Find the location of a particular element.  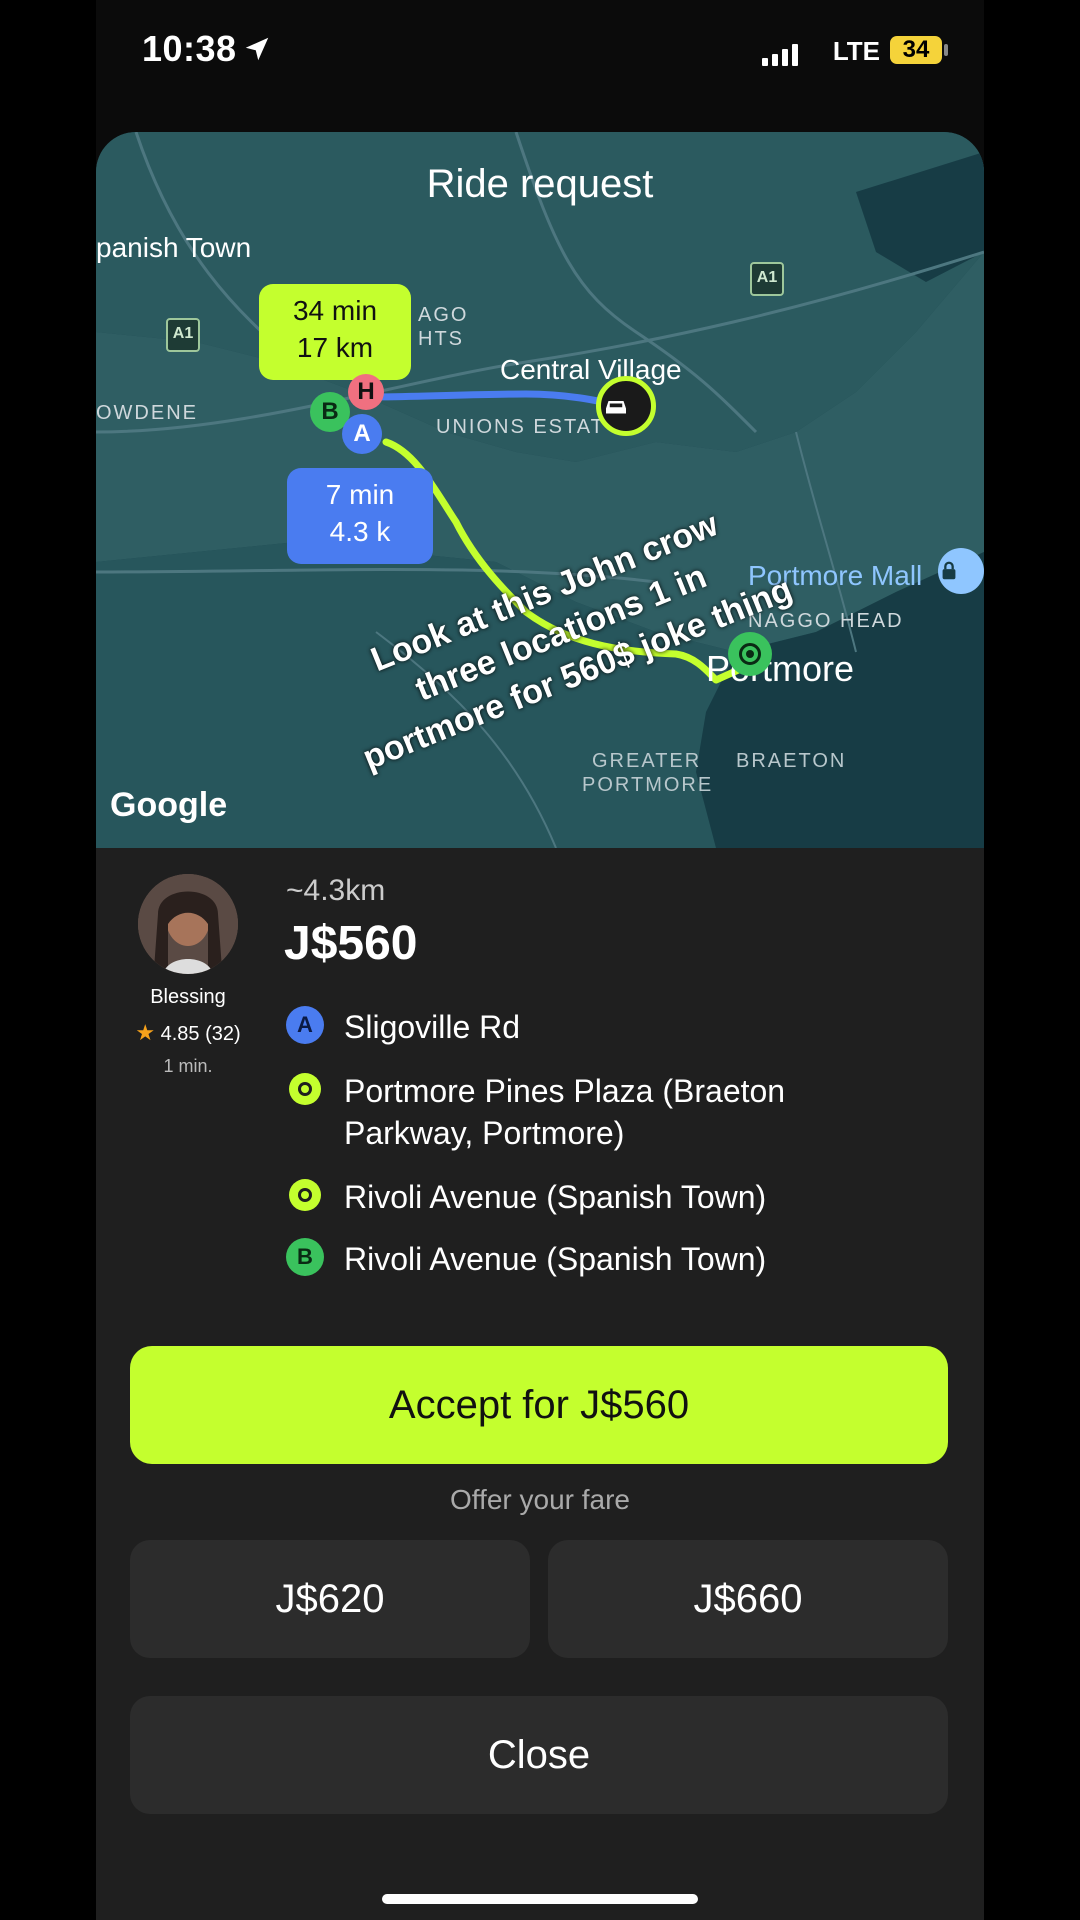

pin-h: H is located at coordinates (366, 392).